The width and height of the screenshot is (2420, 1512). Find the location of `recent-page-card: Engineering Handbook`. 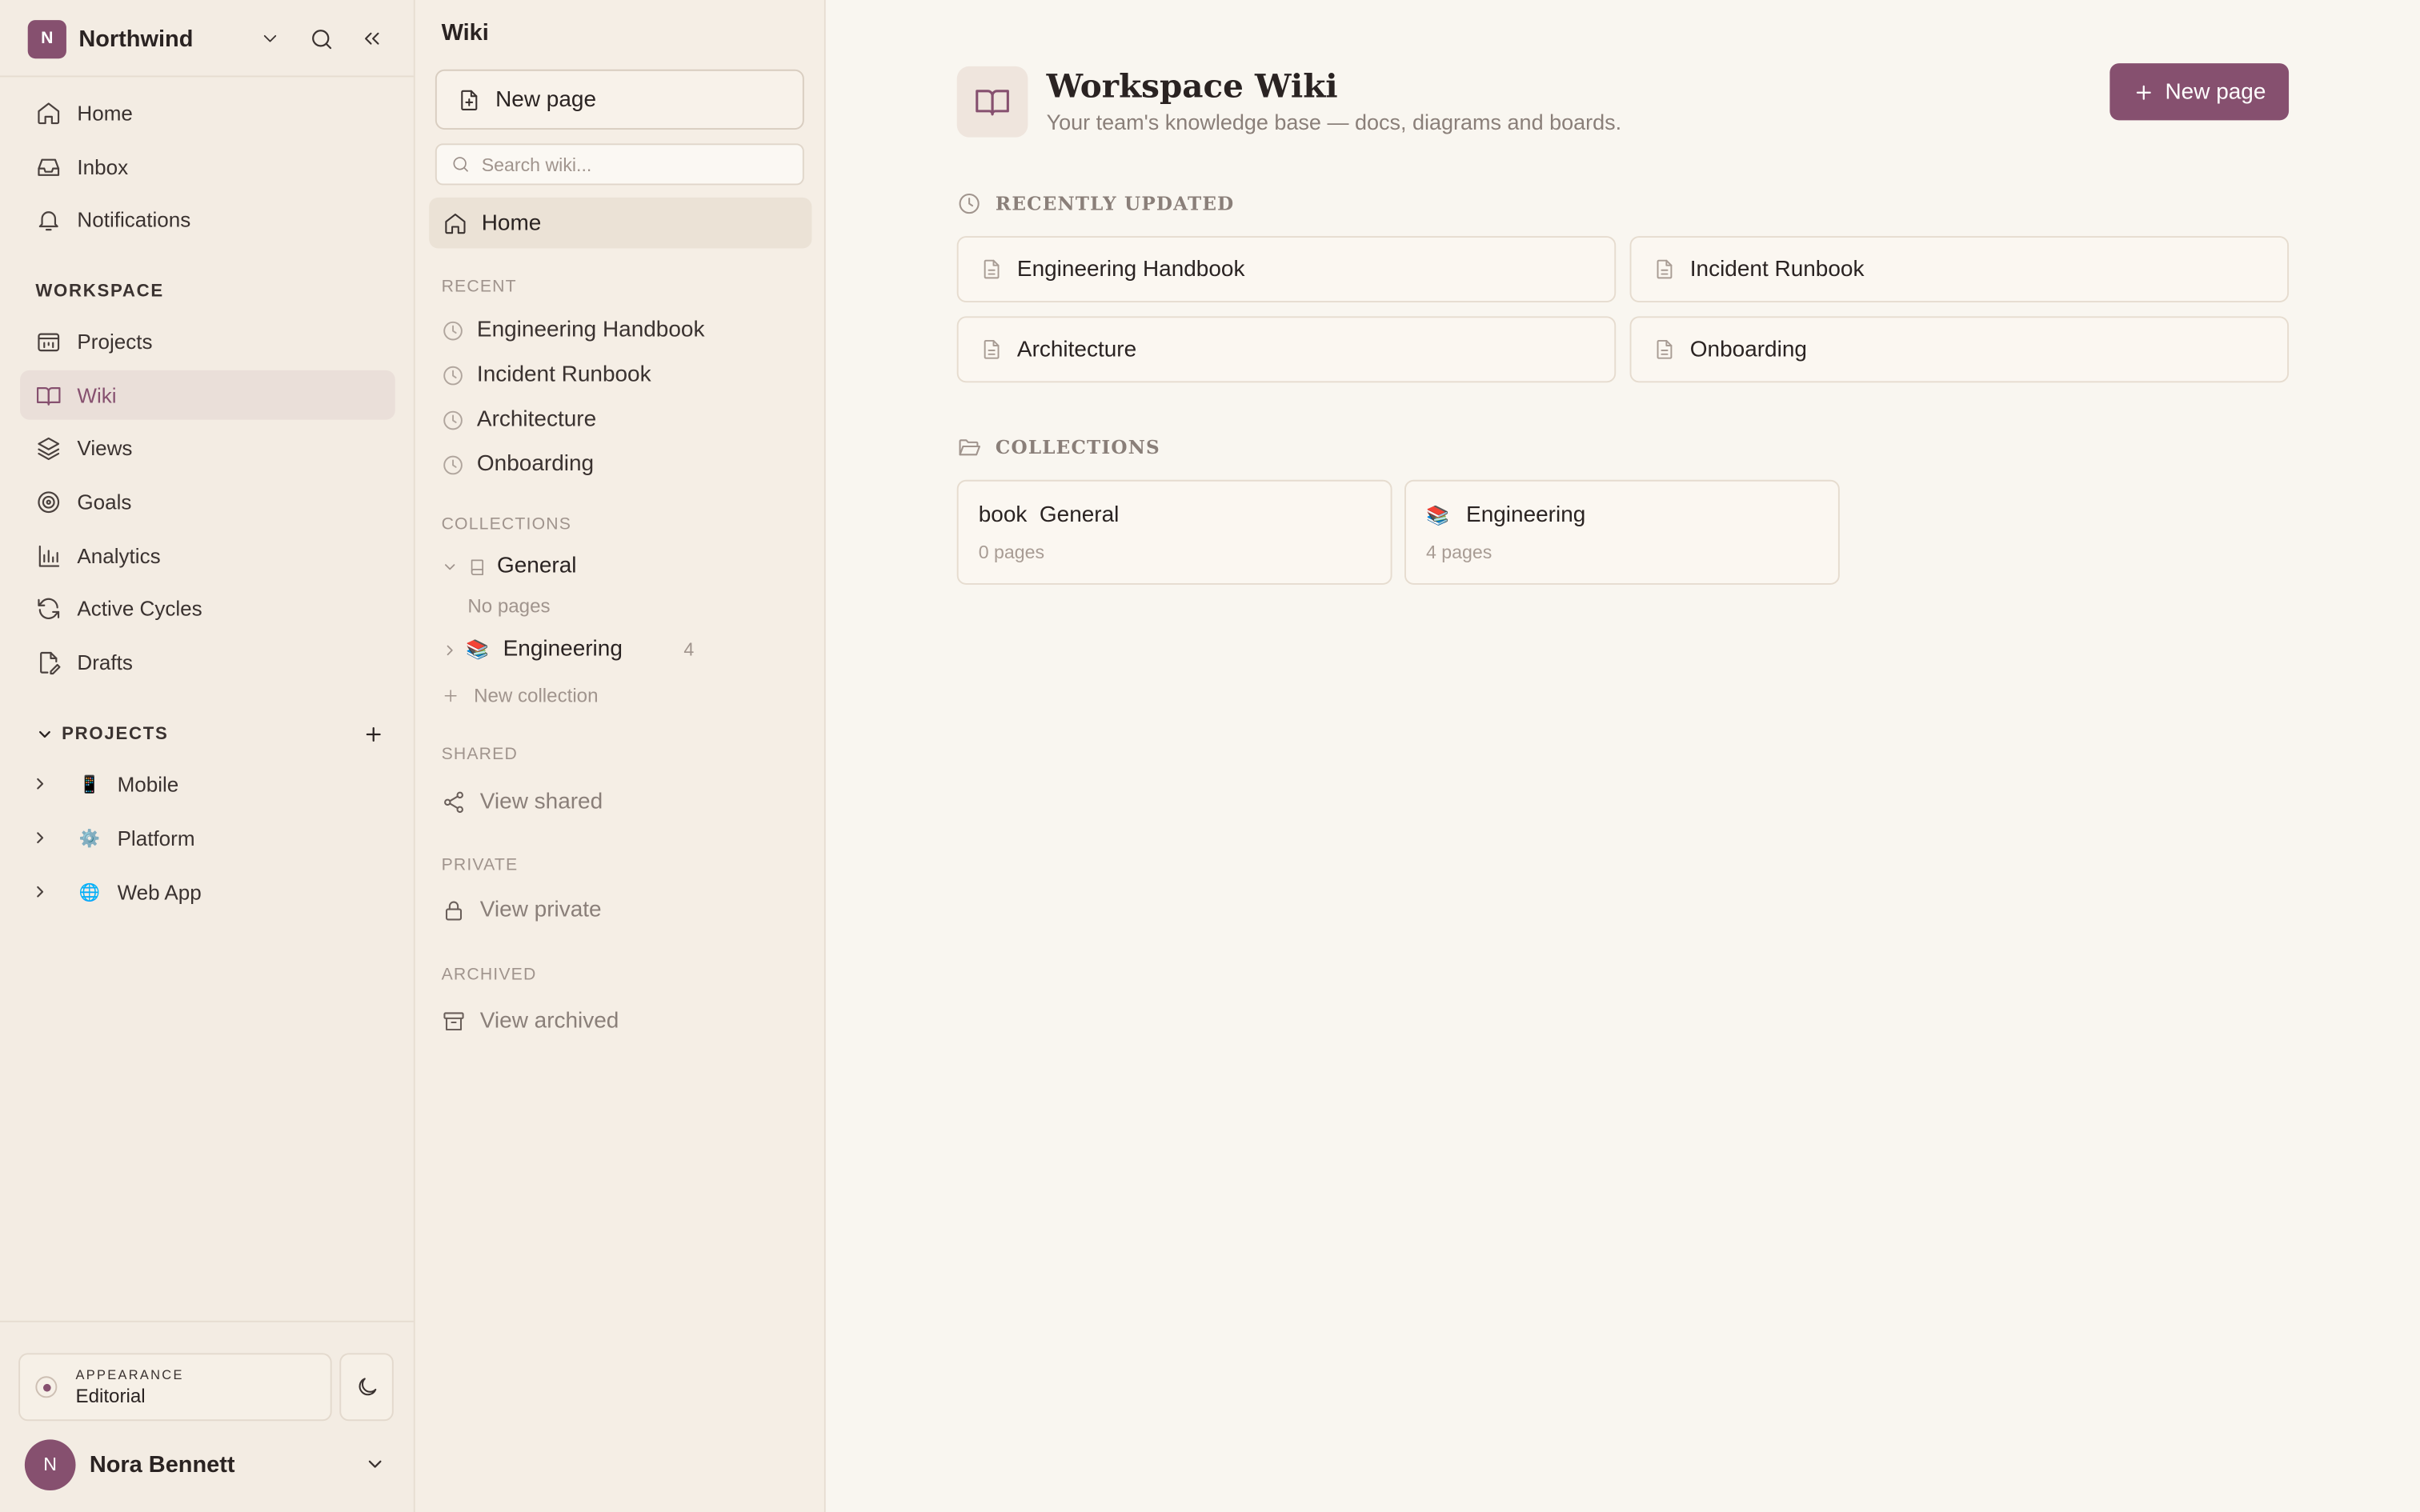

recent-page-card: Engineering Handbook is located at coordinates (1286, 269).